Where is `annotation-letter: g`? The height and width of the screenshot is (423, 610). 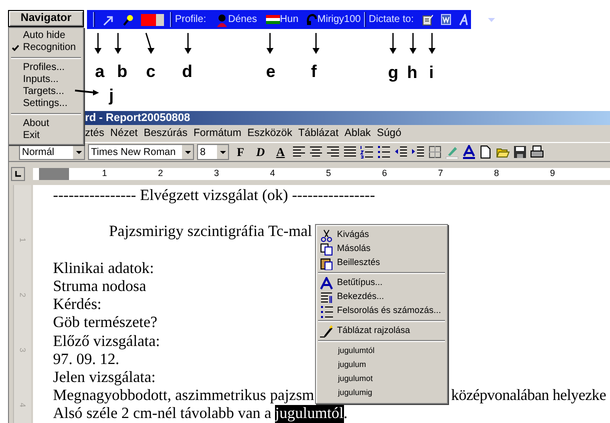 annotation-letter: g is located at coordinates (393, 72).